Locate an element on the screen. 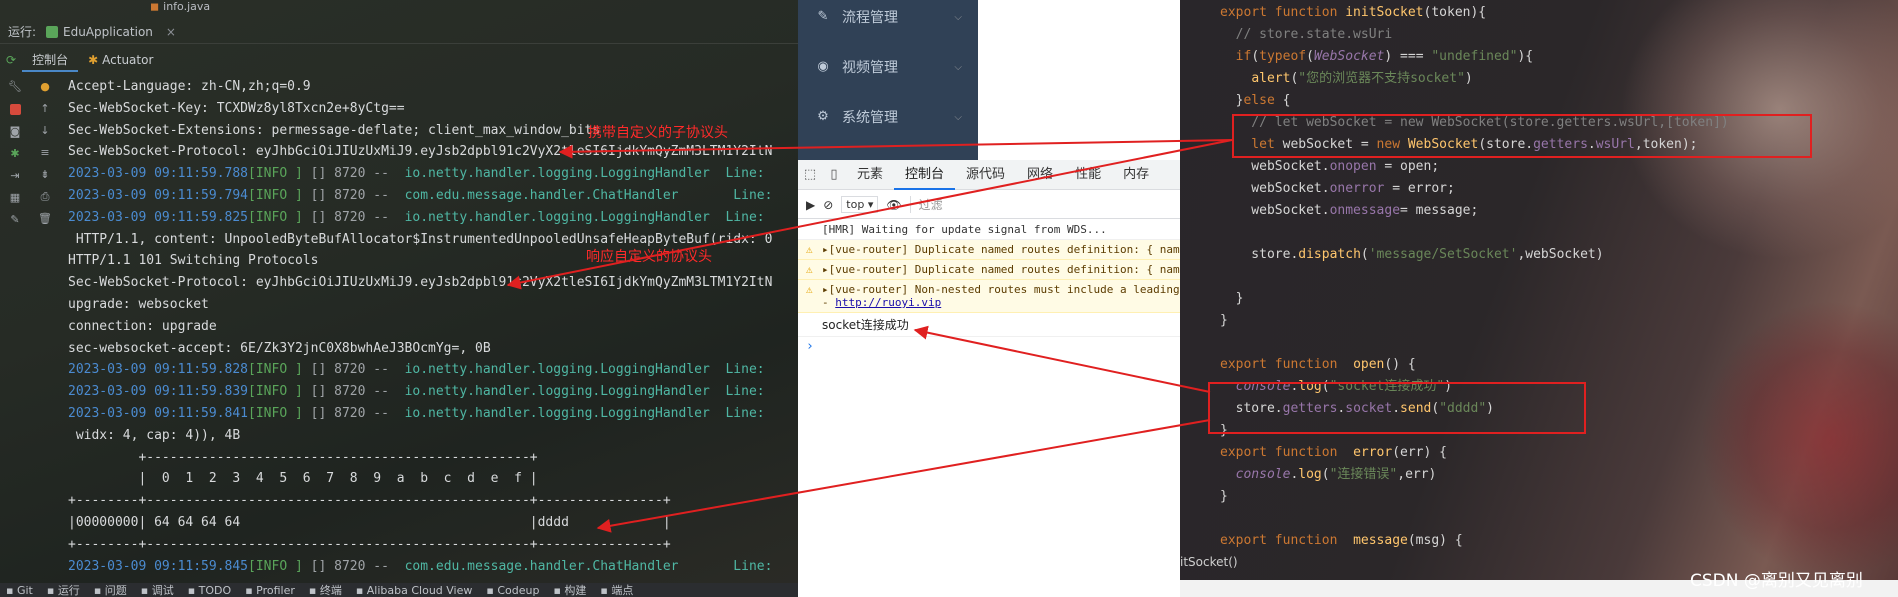 The image size is (1898, 597). build-icon: ▪ is located at coordinates (559, 590).